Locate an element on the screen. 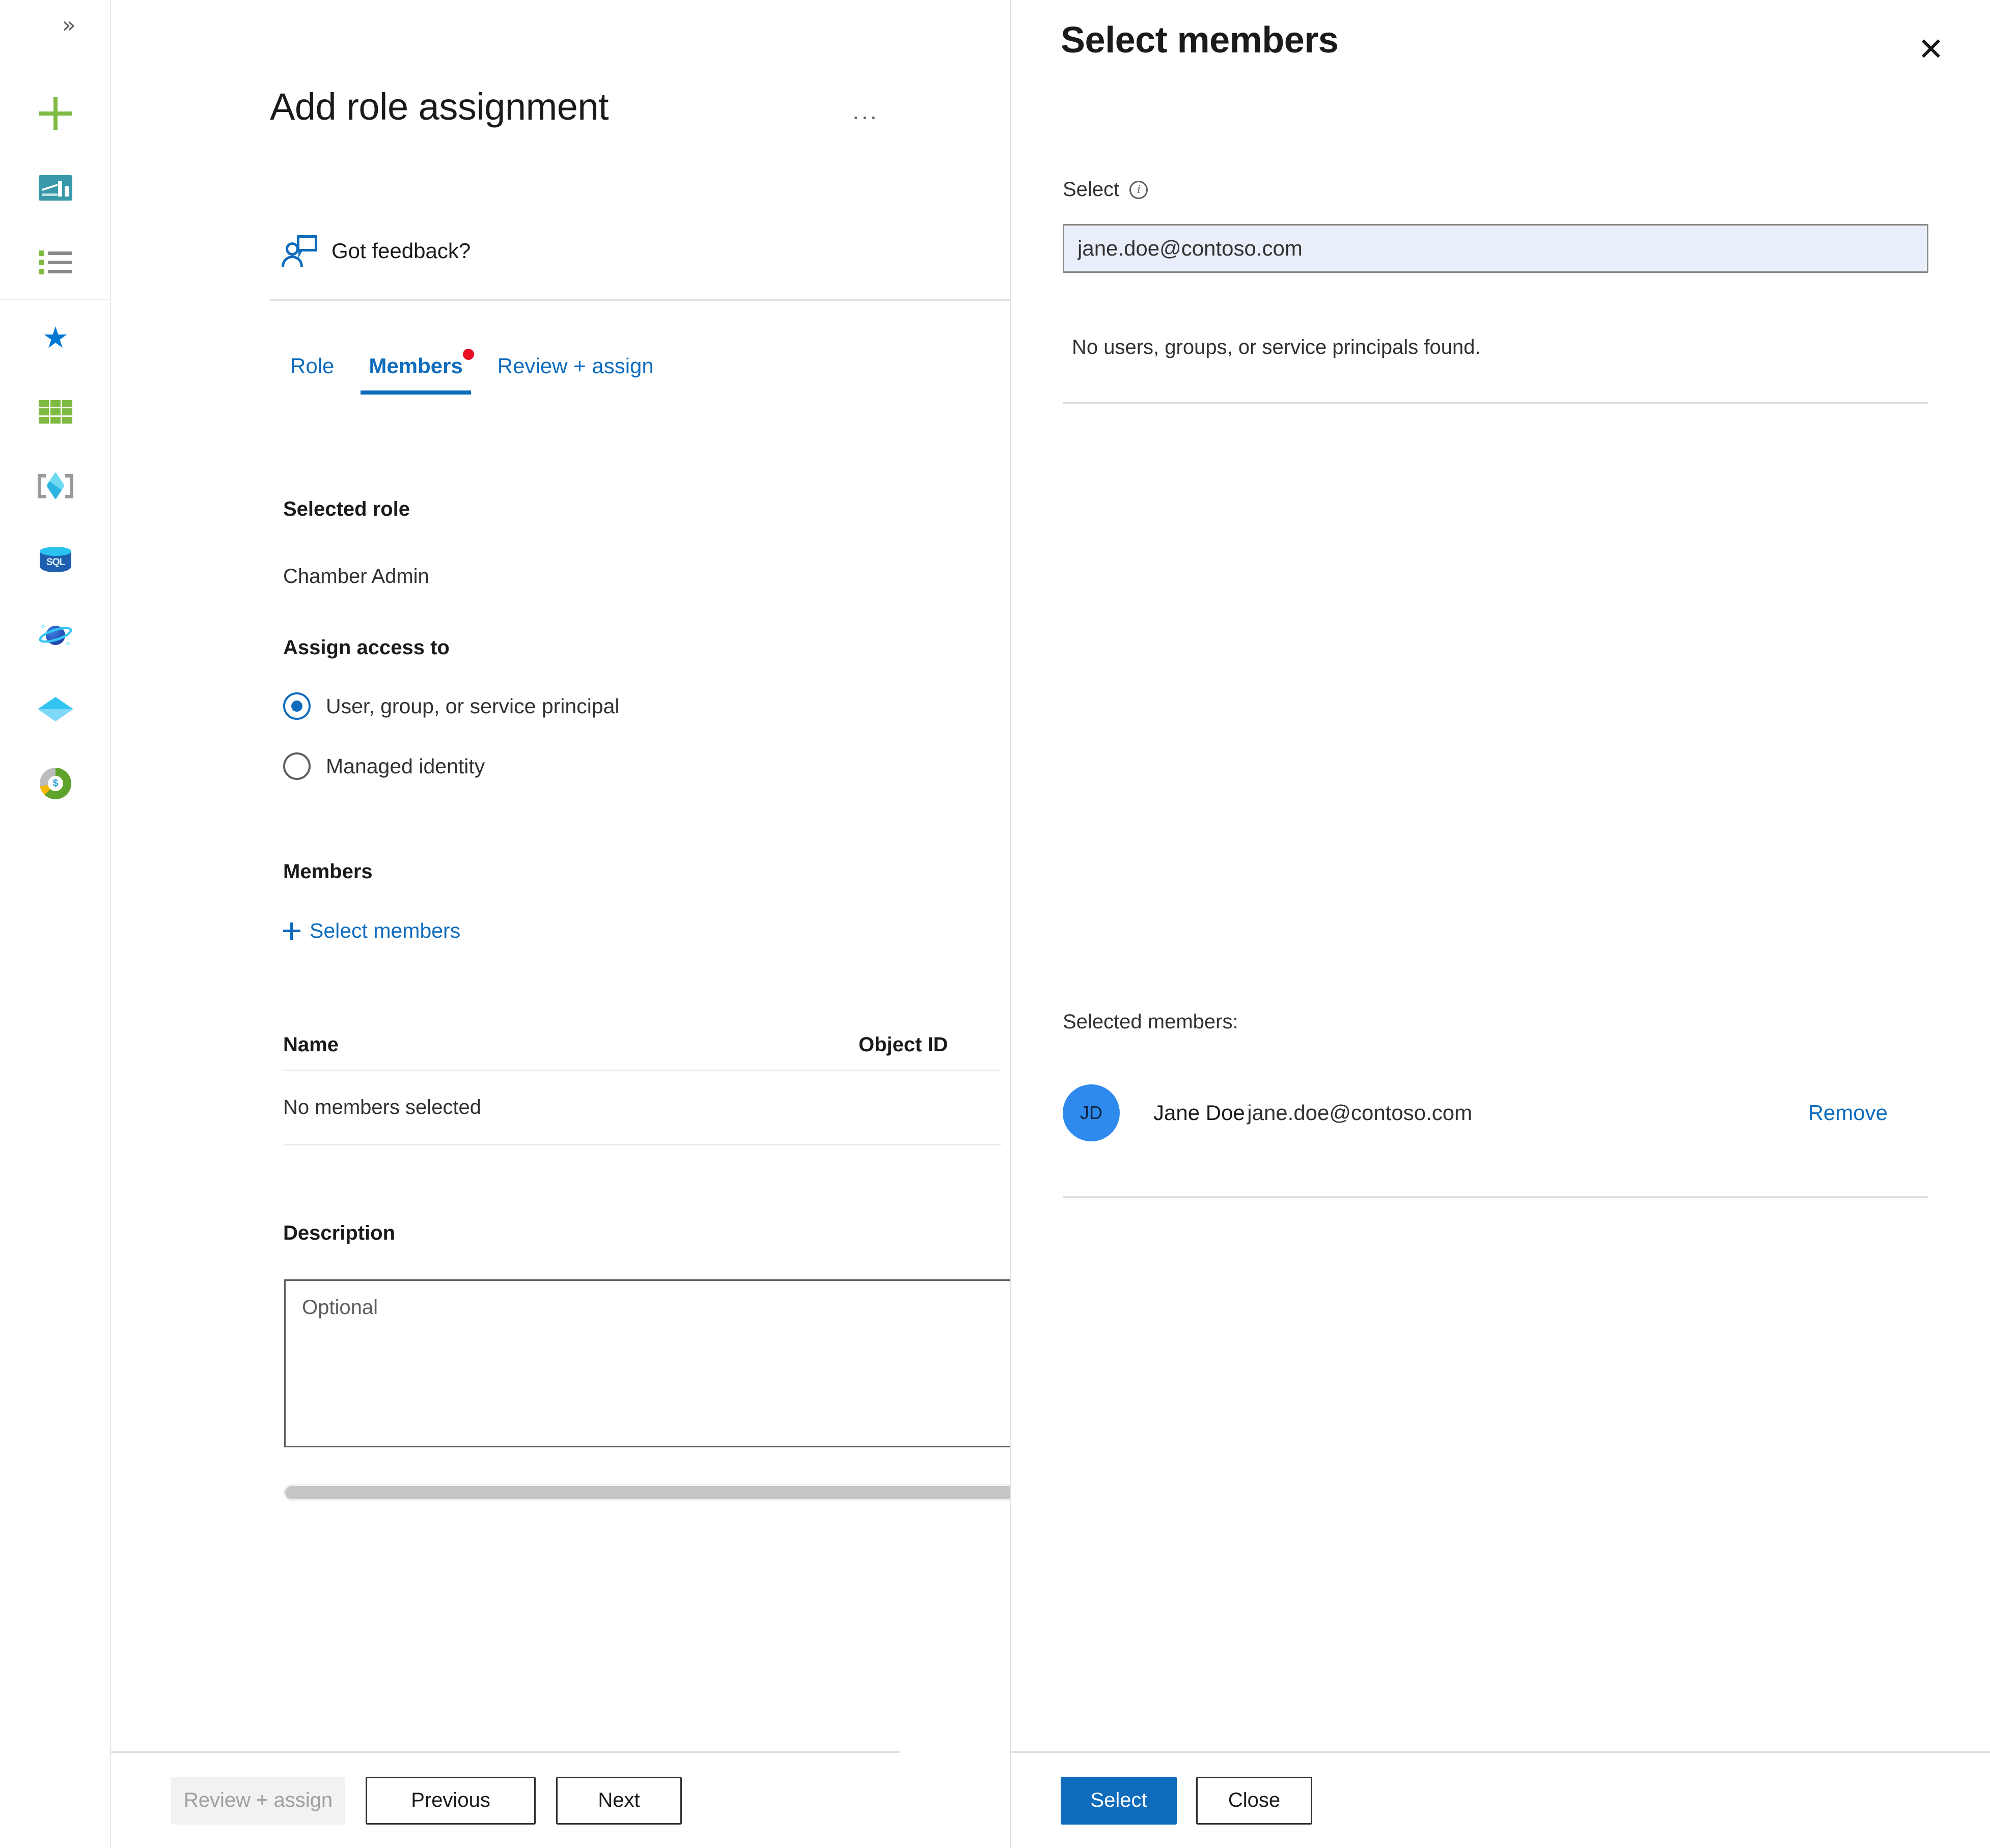 Image resolution: width=1990 pixels, height=1848 pixels. radio-indicator-user-group is located at coordinates (297, 706).